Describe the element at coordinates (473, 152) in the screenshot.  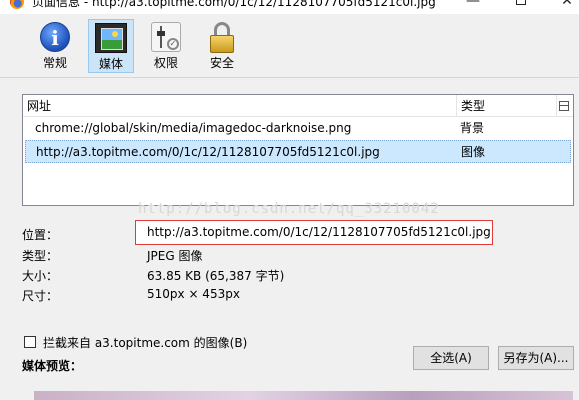
I see `list-item-type: 图像` at that location.